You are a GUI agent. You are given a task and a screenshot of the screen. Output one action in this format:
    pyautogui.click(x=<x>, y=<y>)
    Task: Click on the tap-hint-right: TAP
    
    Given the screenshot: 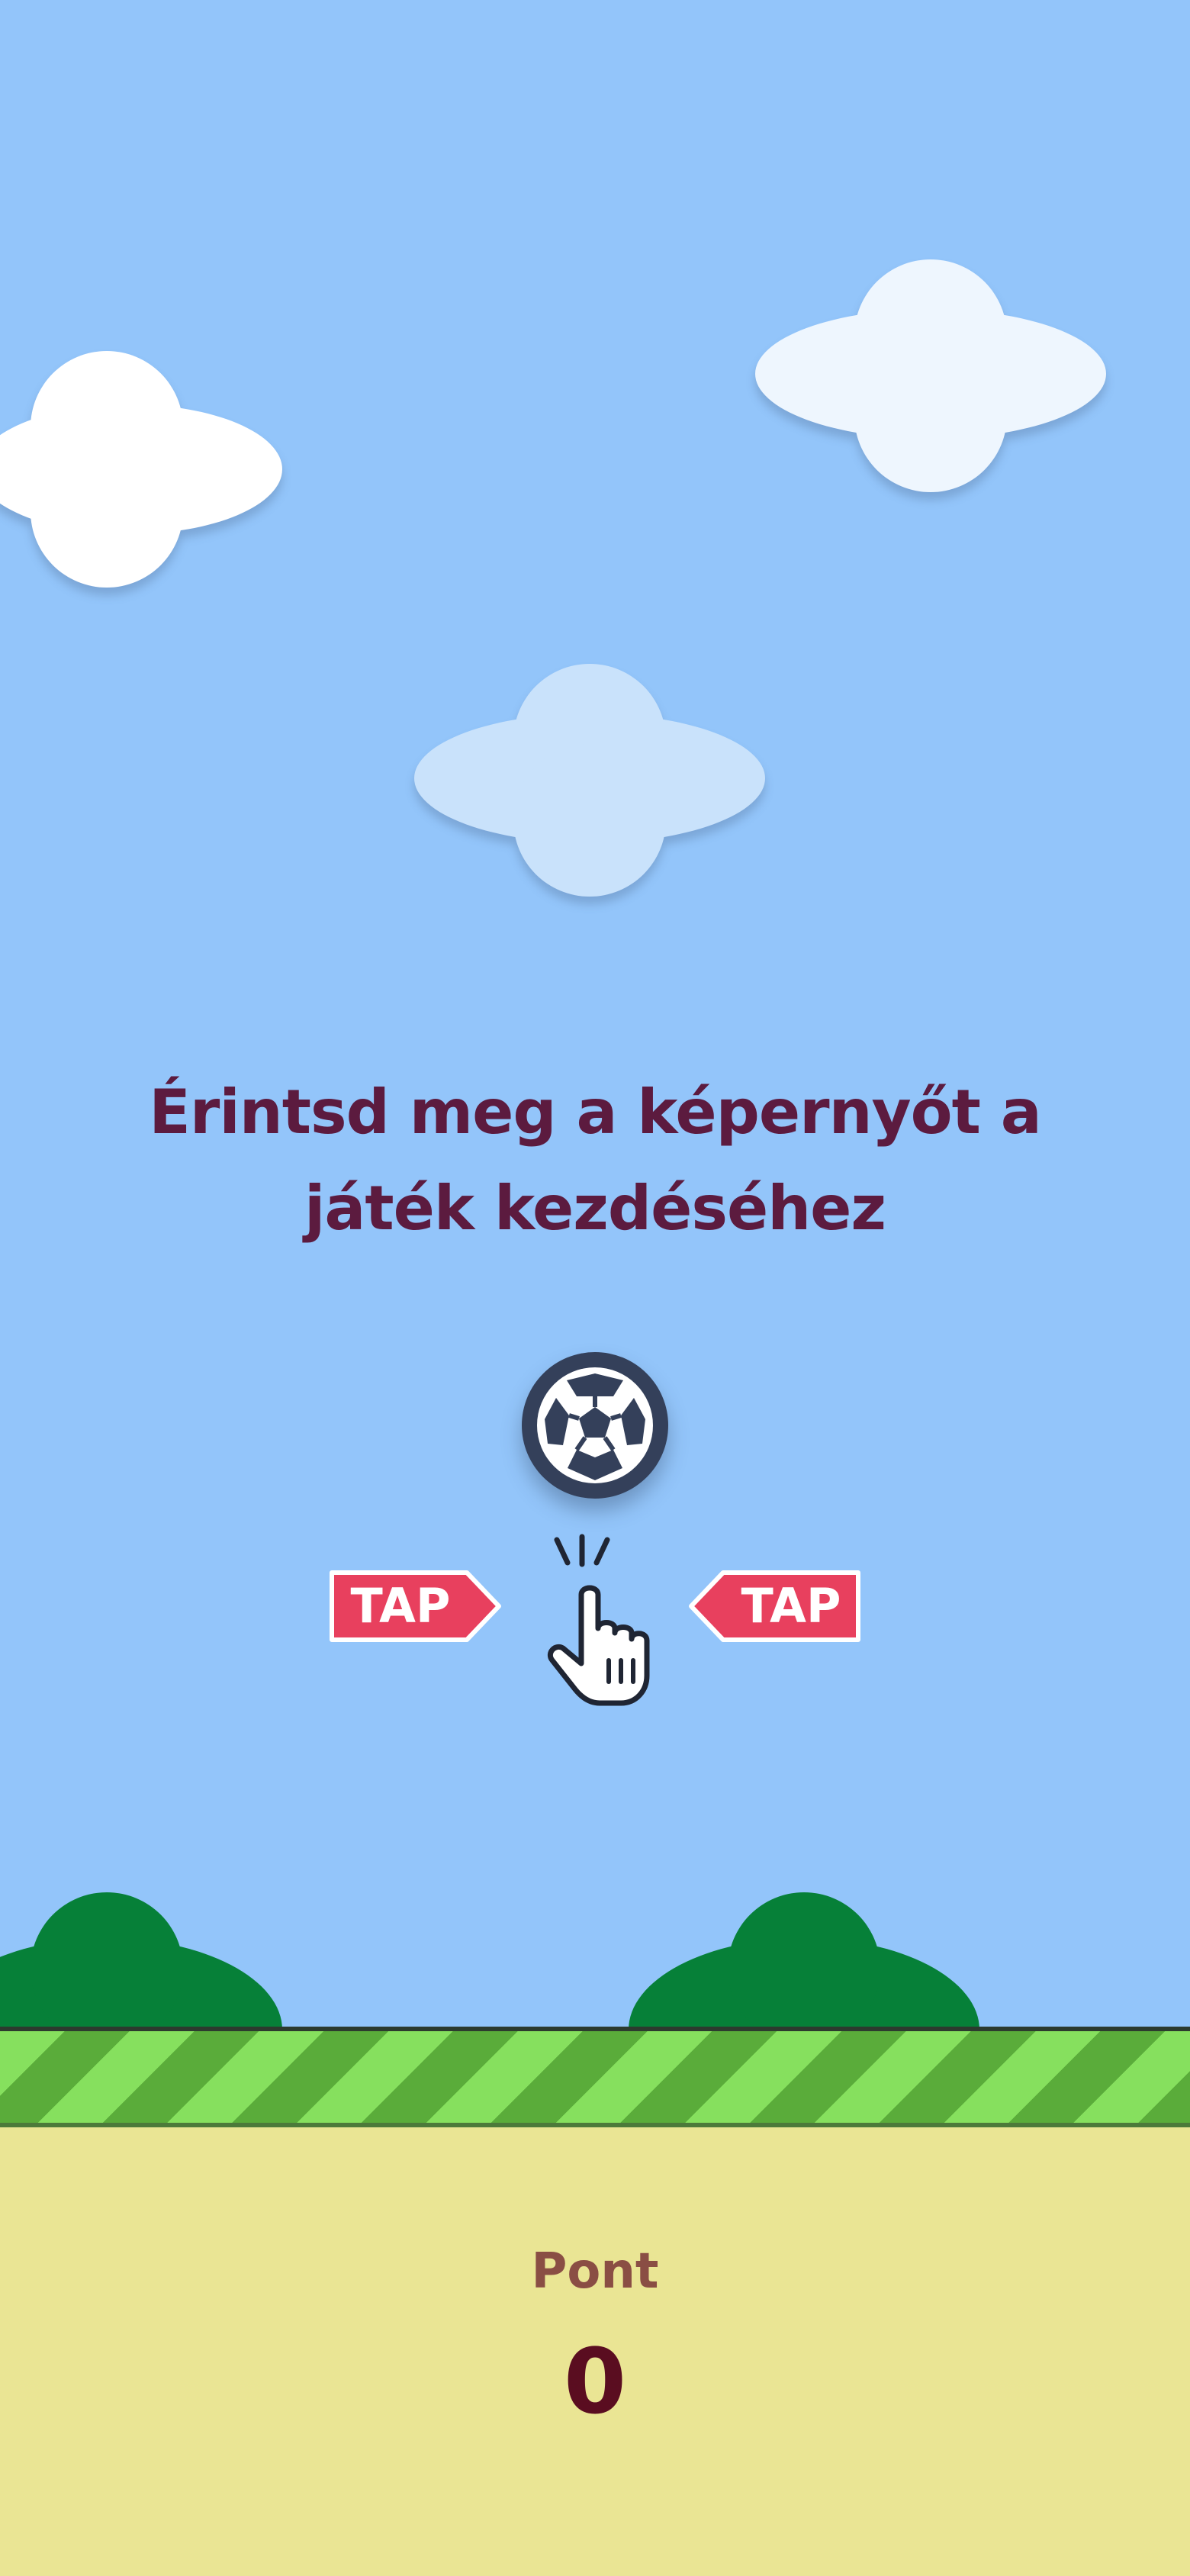 What is the action you would take?
    pyautogui.click(x=774, y=1606)
    